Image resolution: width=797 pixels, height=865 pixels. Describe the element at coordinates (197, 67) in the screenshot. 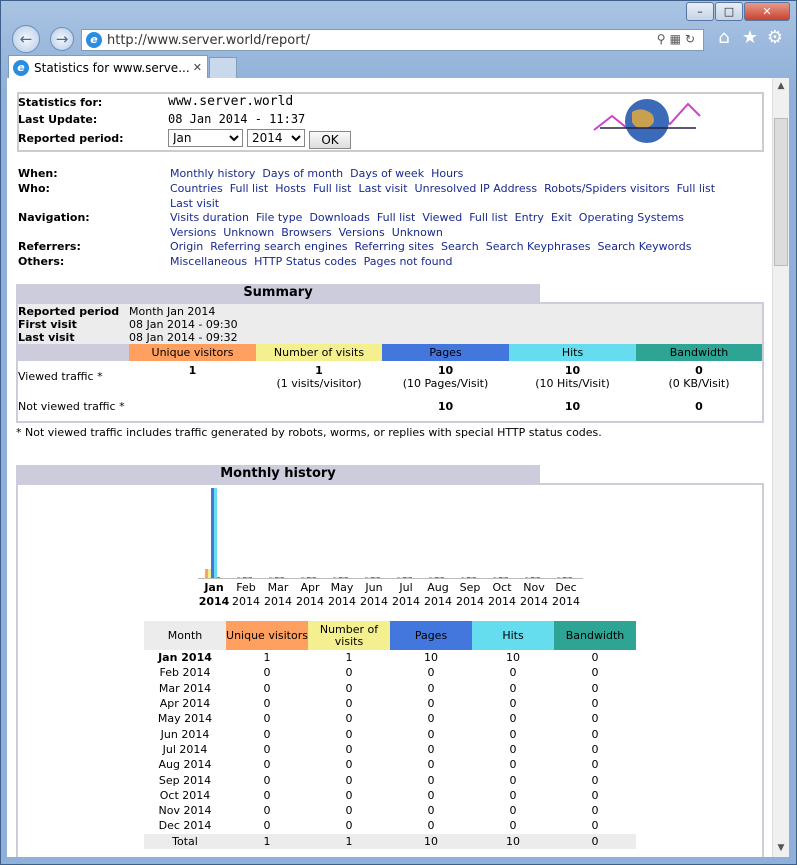

I see `tab-close-icon: ✕` at that location.